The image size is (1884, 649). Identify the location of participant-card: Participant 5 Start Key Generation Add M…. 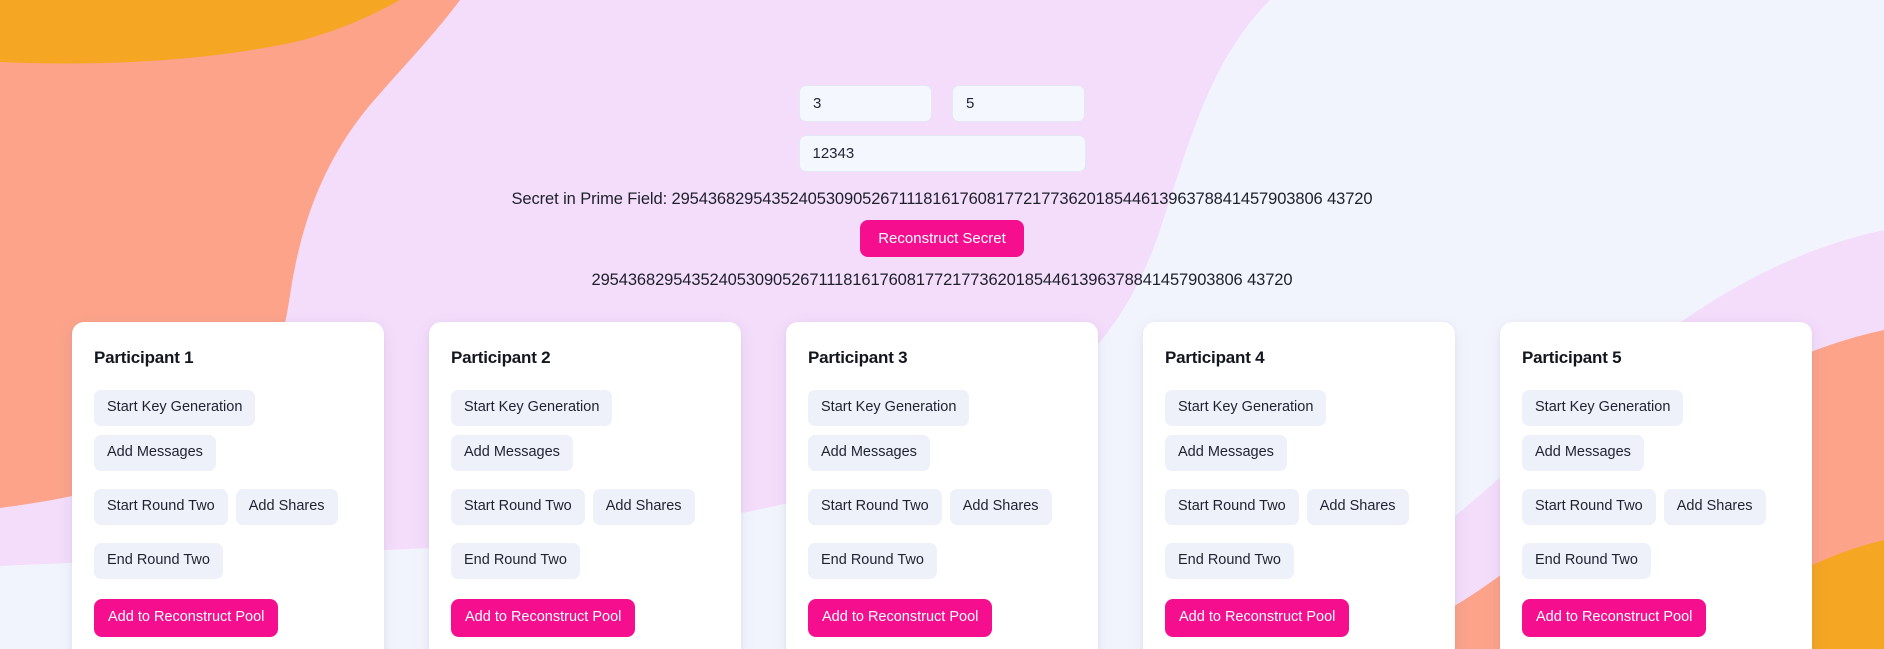
(1656, 485).